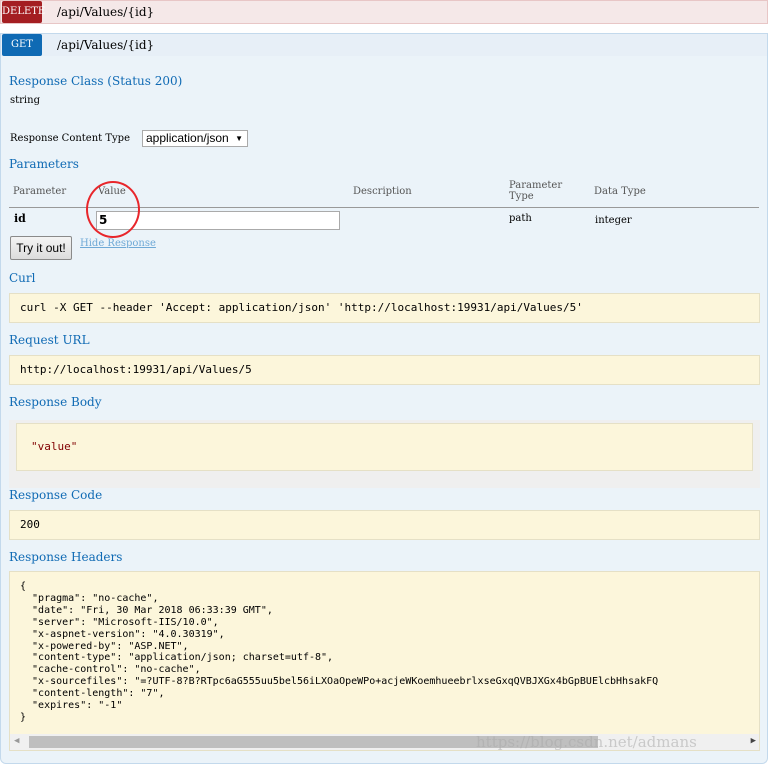 The image size is (768, 764). Describe the element at coordinates (70, 138) in the screenshot. I see `content-type-label: Response Content Type` at that location.